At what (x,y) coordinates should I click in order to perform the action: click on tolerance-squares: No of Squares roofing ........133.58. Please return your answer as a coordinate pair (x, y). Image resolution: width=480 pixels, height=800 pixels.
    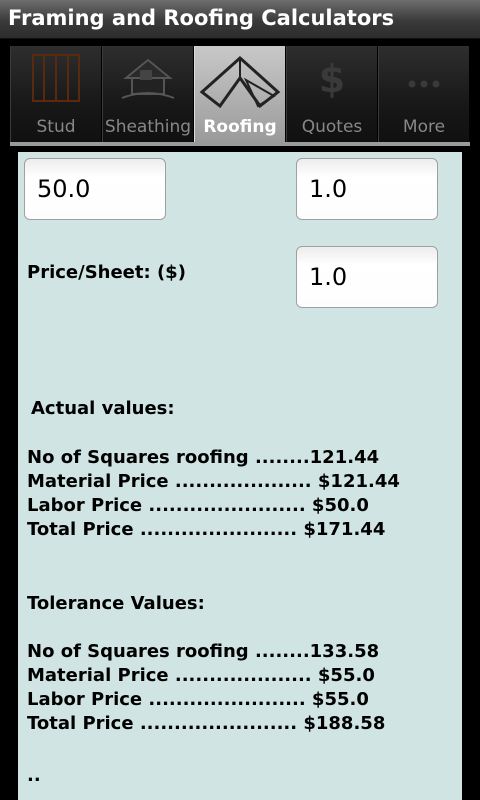
    Looking at the image, I should click on (203, 651).